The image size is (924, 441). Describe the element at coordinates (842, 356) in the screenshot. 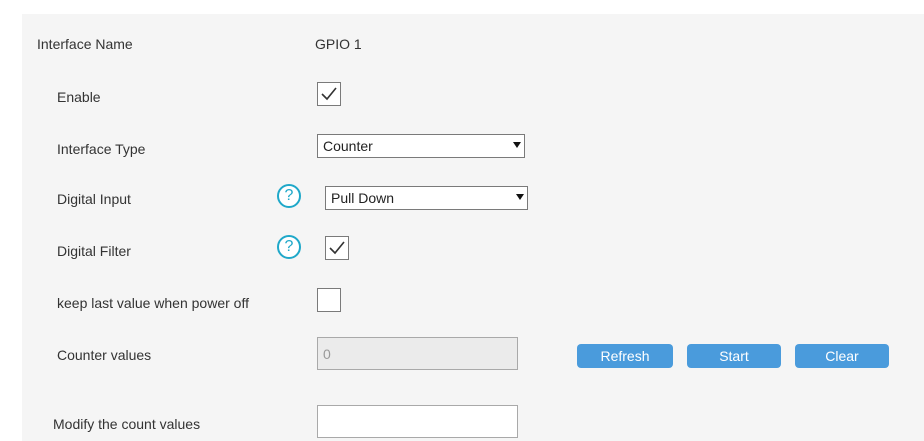

I see `clear-button: Clear` at that location.